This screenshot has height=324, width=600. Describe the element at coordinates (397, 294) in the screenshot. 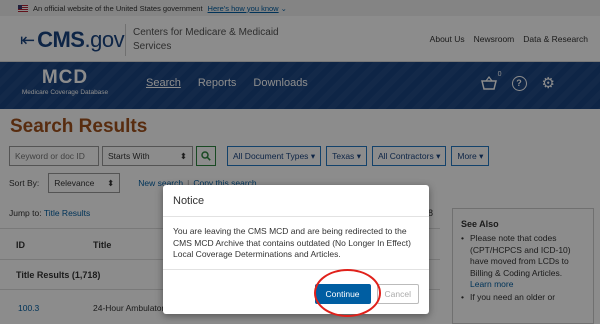

I see `cancel-button: Cancel` at that location.